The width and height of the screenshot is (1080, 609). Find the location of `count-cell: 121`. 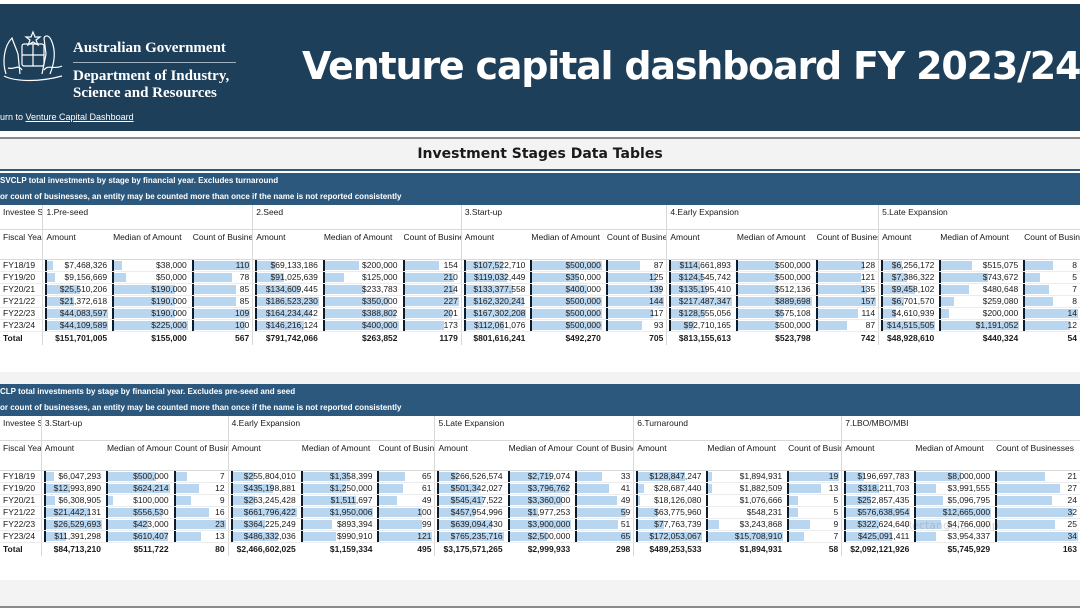

count-cell: 121 is located at coordinates (405, 536).